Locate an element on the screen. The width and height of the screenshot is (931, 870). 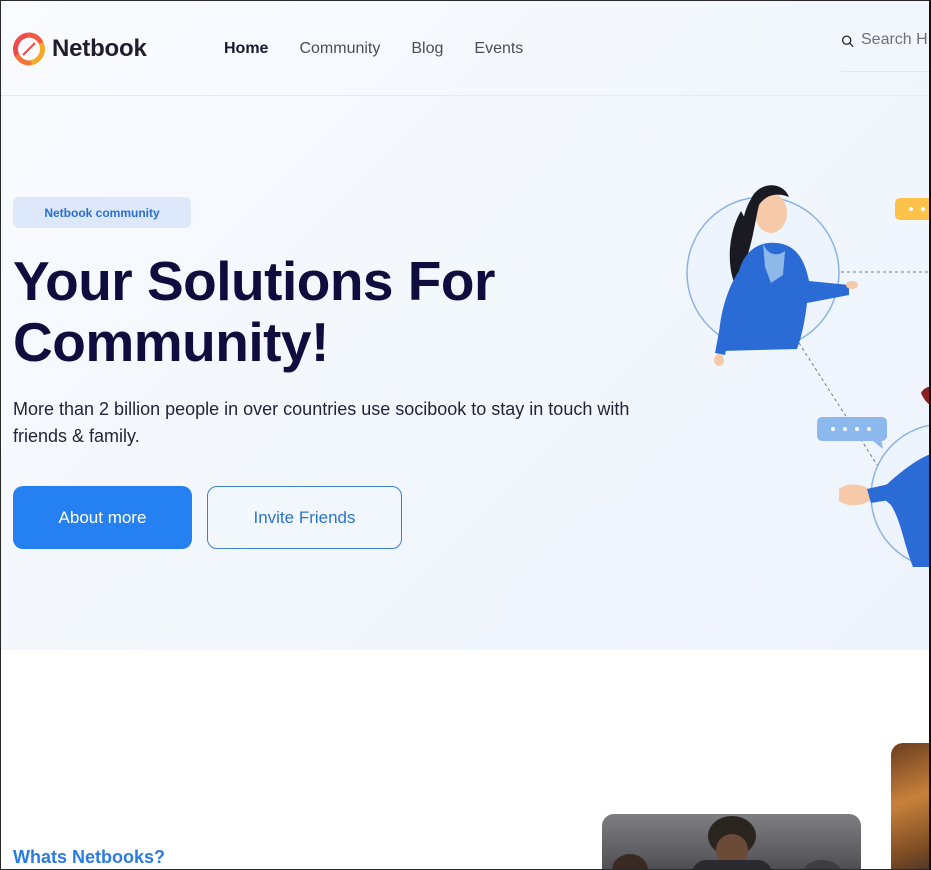
nav-events: Events is located at coordinates (498, 49).